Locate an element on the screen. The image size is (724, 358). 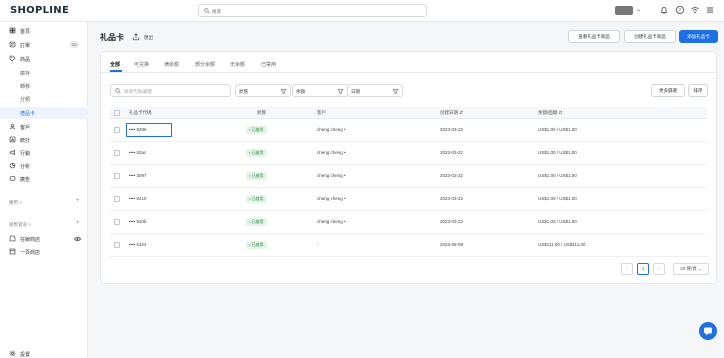
global-search is located at coordinates (312, 10).